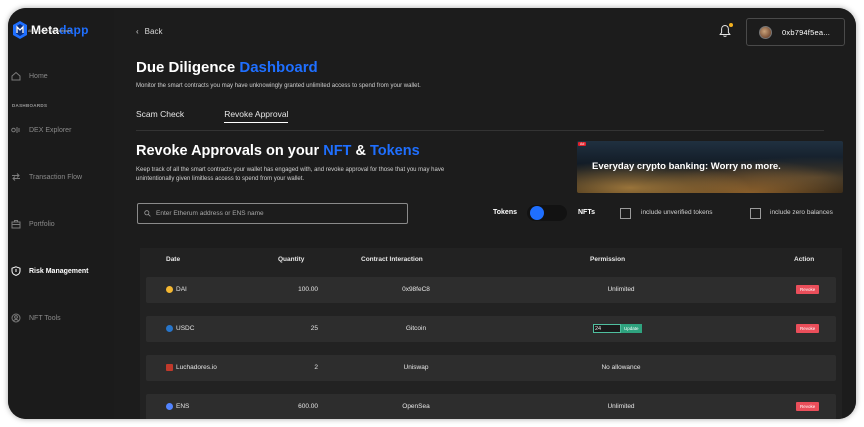 This screenshot has height=427, width=864. What do you see at coordinates (56, 177) in the screenshot?
I see `sidebar-item-label: Transaction Flow` at bounding box center [56, 177].